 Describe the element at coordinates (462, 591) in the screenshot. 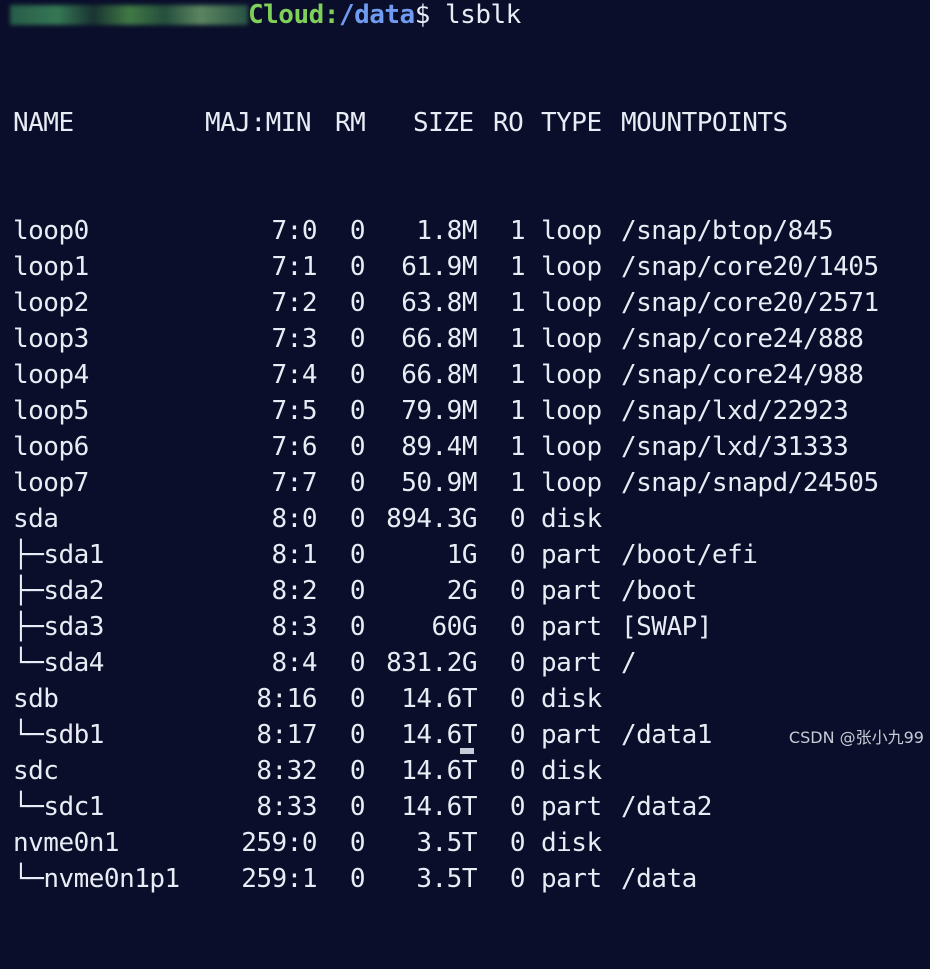

I see `size-value: 2G` at that location.